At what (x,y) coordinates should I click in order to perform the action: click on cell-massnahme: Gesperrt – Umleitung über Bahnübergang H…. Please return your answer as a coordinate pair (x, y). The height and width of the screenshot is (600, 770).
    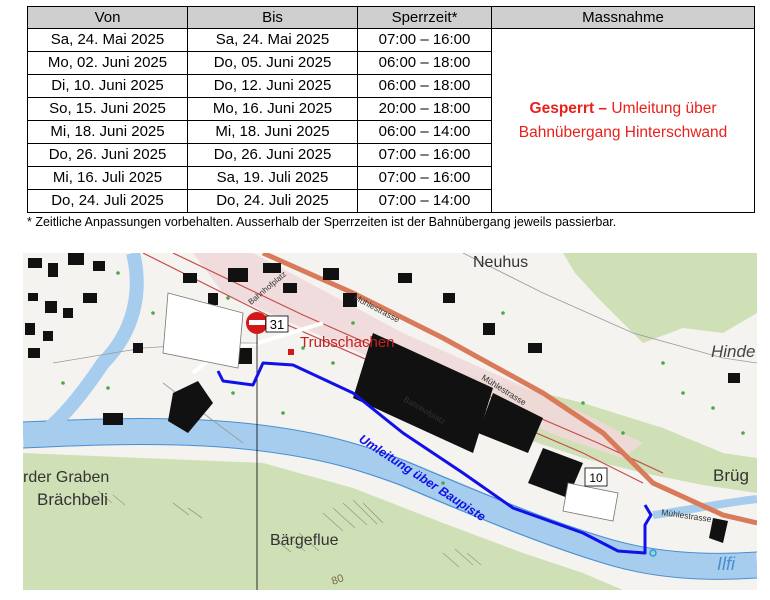
    Looking at the image, I should click on (623, 120).